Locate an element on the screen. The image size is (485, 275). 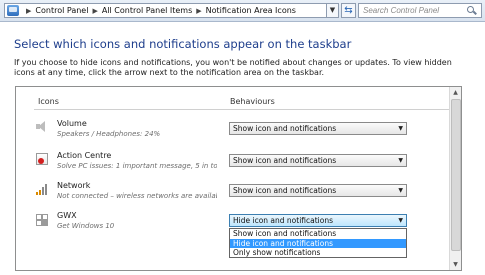
behaviour-select-volume: Show icon and notifications ▼ is located at coordinates (318, 128).